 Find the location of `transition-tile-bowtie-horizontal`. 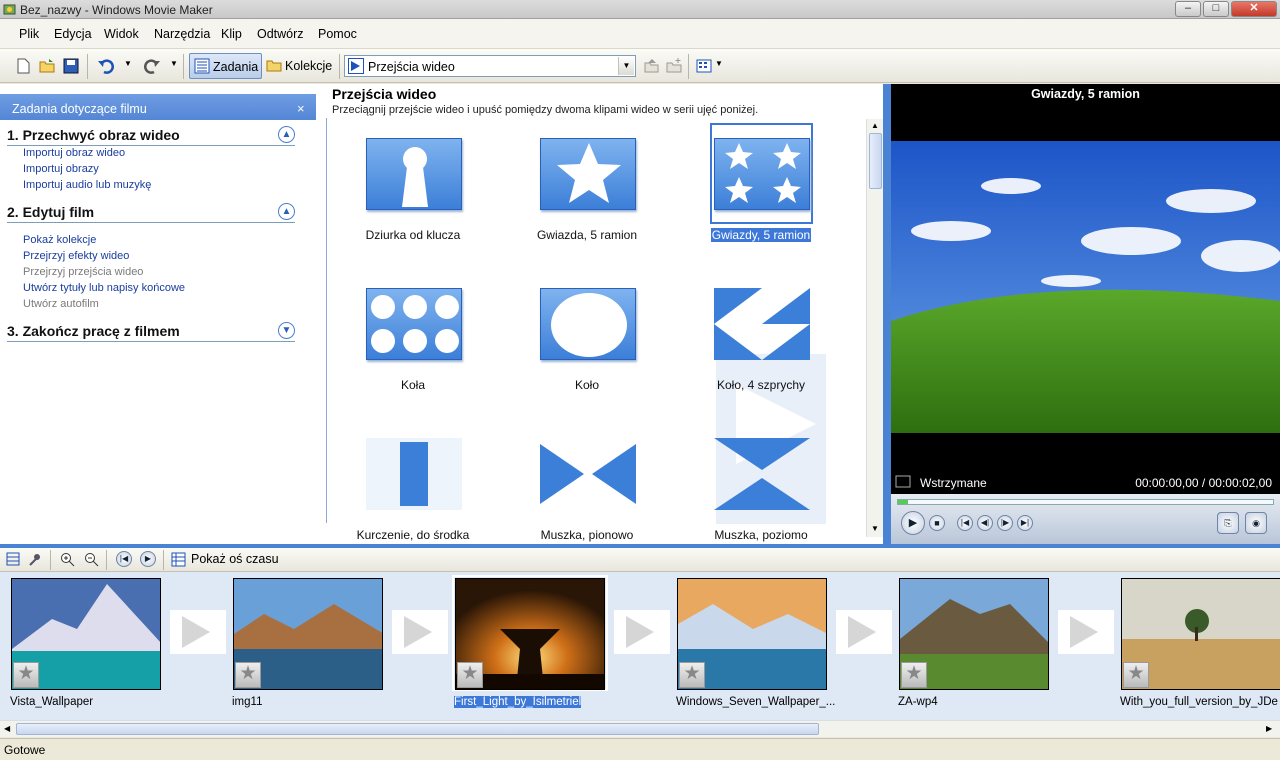

transition-tile-bowtie-horizontal is located at coordinates (762, 474).